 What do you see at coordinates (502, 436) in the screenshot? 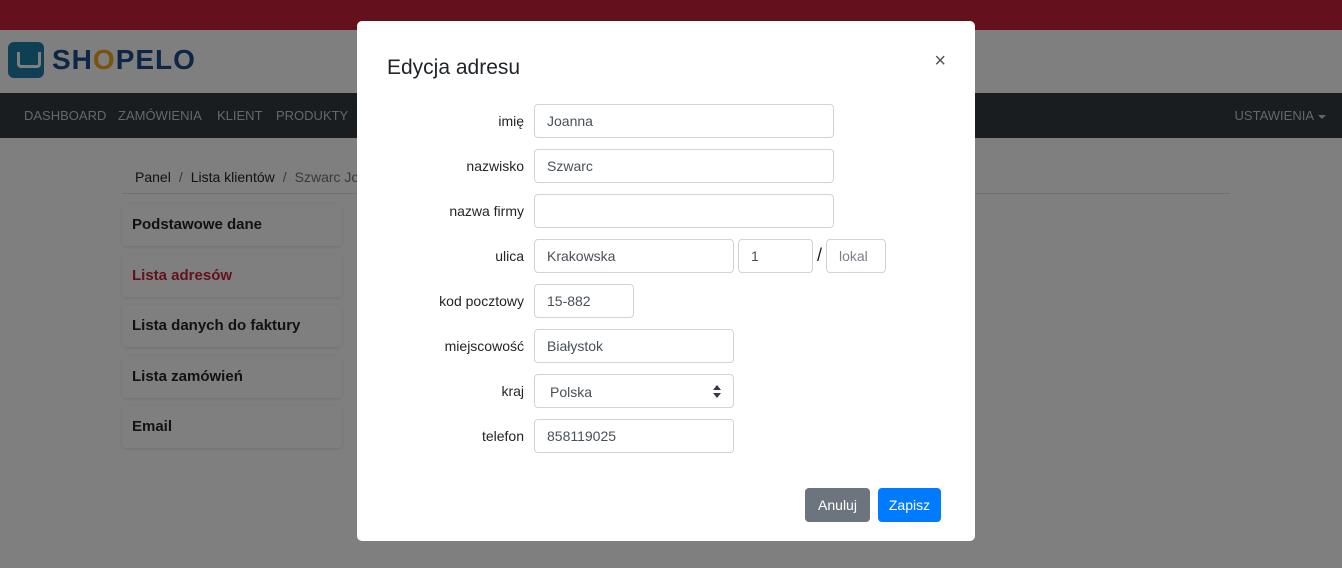
I see `phone-label: telefon` at bounding box center [502, 436].